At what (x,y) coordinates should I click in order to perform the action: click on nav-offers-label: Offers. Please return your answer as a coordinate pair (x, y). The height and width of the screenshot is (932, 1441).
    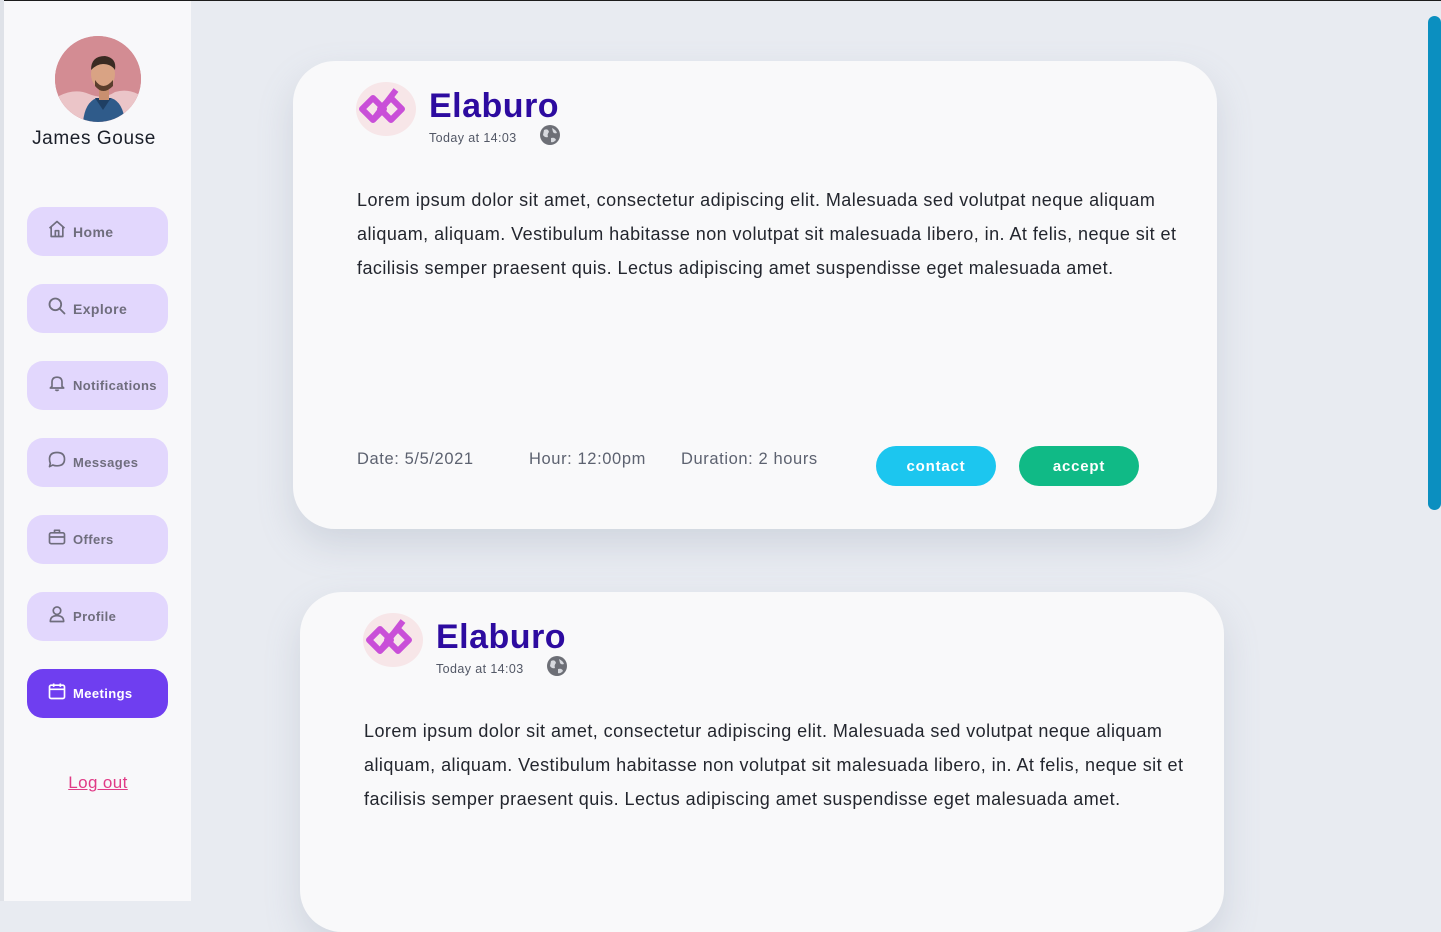
    Looking at the image, I should click on (93, 539).